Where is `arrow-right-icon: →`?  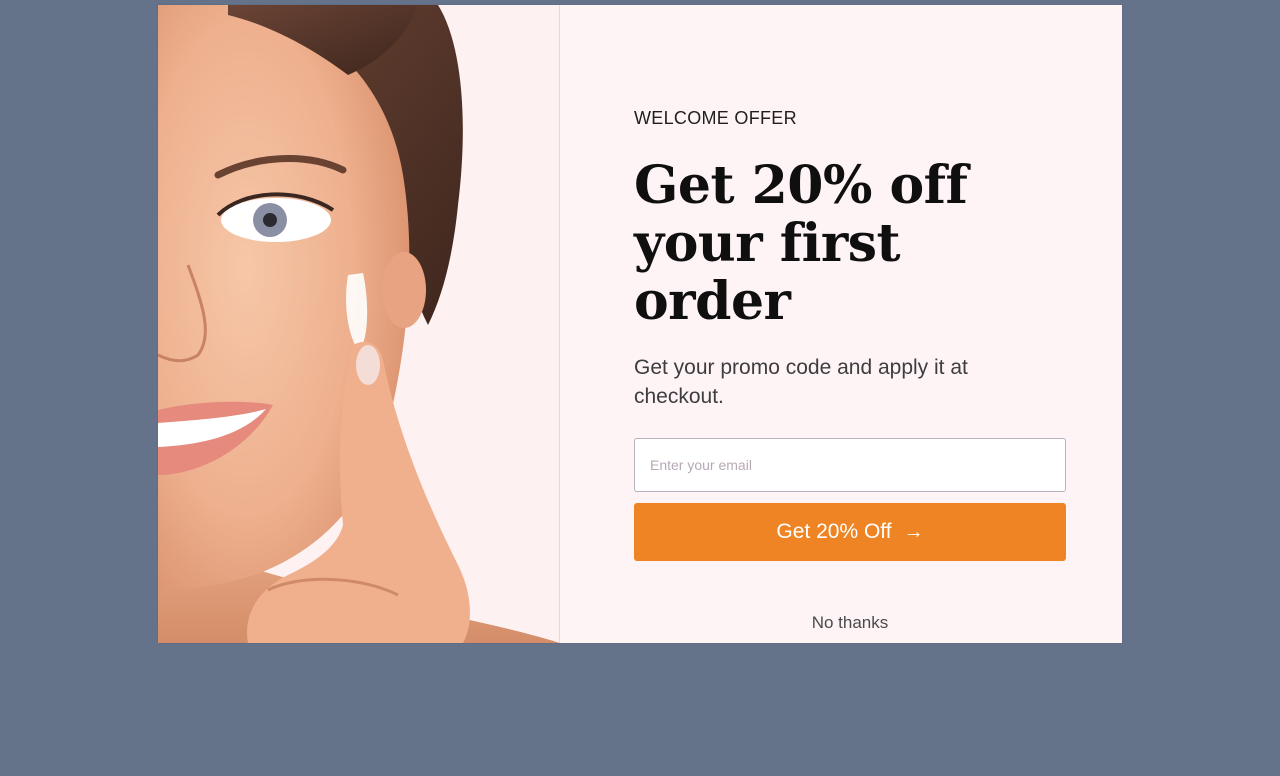 arrow-right-icon: → is located at coordinates (913, 532).